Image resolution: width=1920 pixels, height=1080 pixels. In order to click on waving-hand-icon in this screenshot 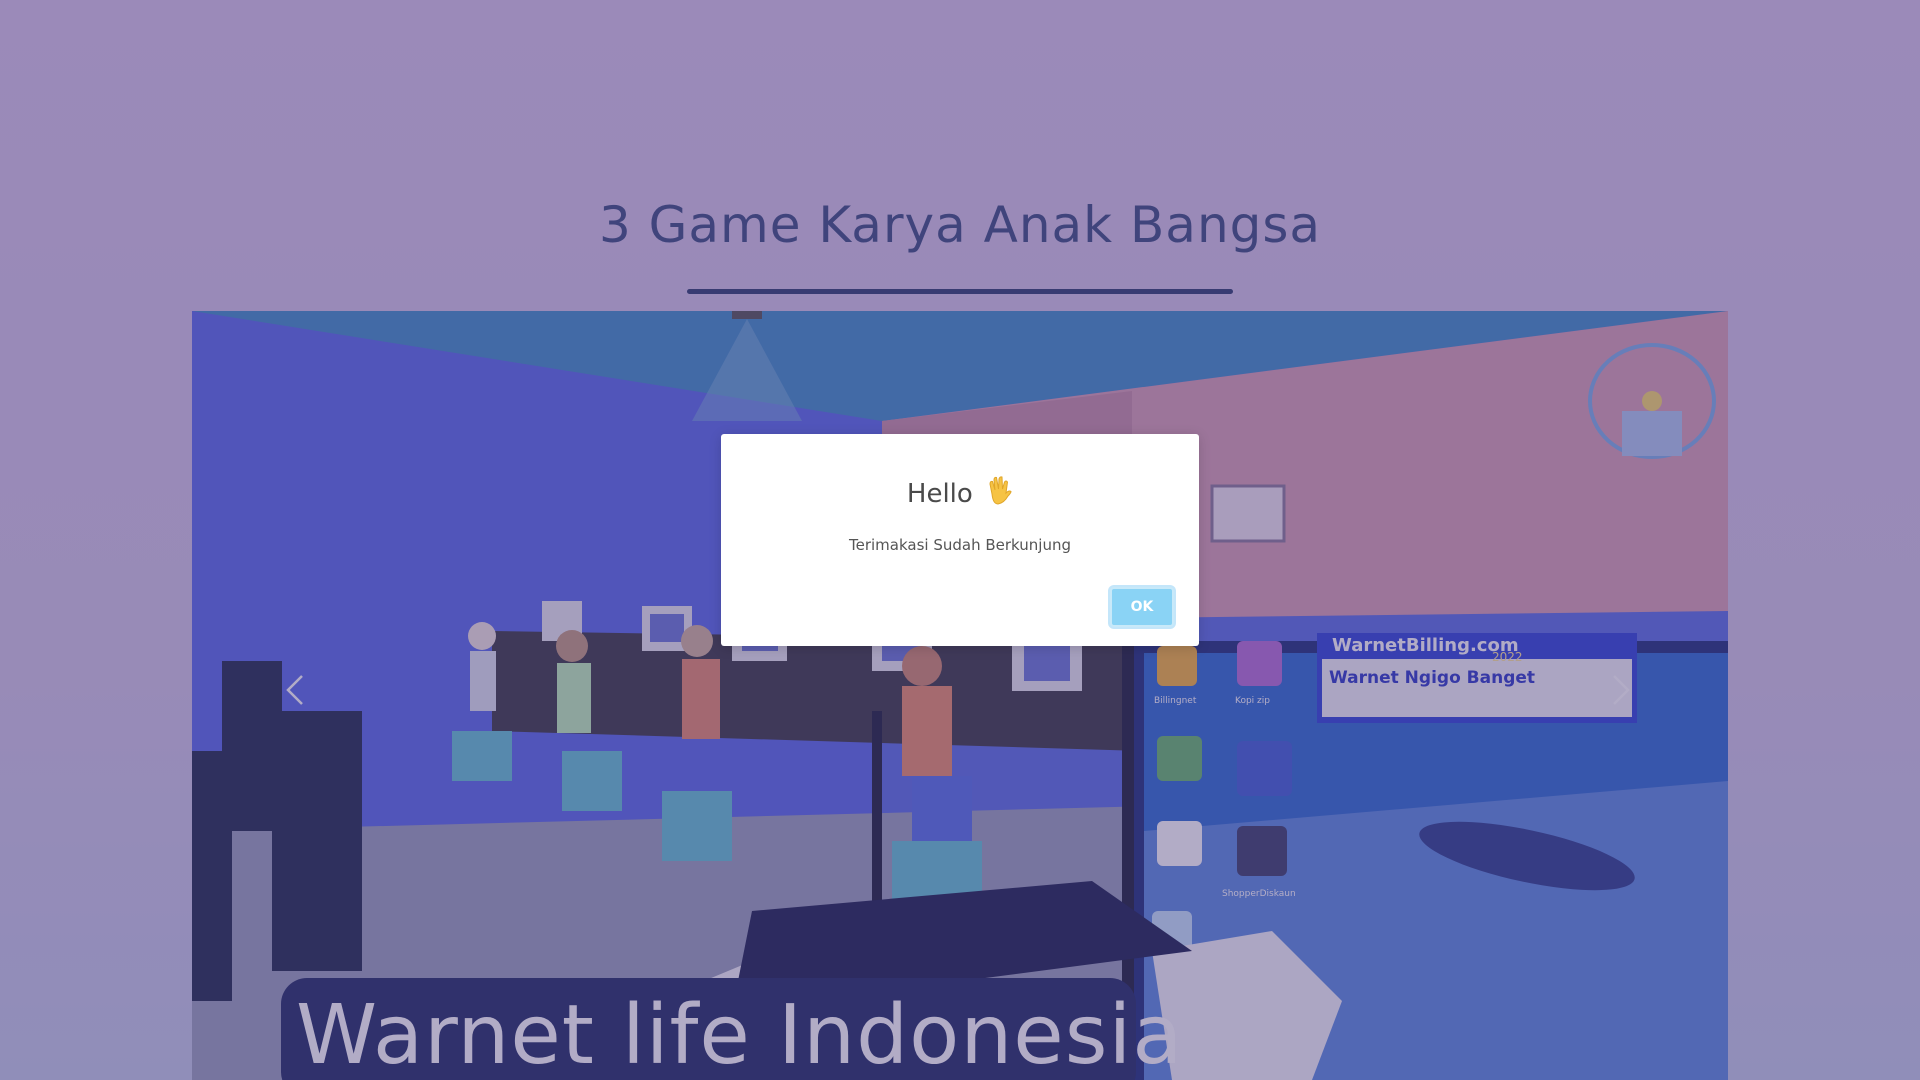, I will do `click(1000, 490)`.